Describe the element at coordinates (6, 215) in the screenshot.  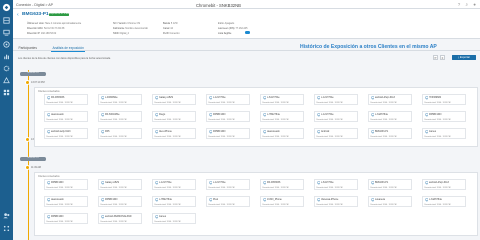
I see `users-icon` at that location.